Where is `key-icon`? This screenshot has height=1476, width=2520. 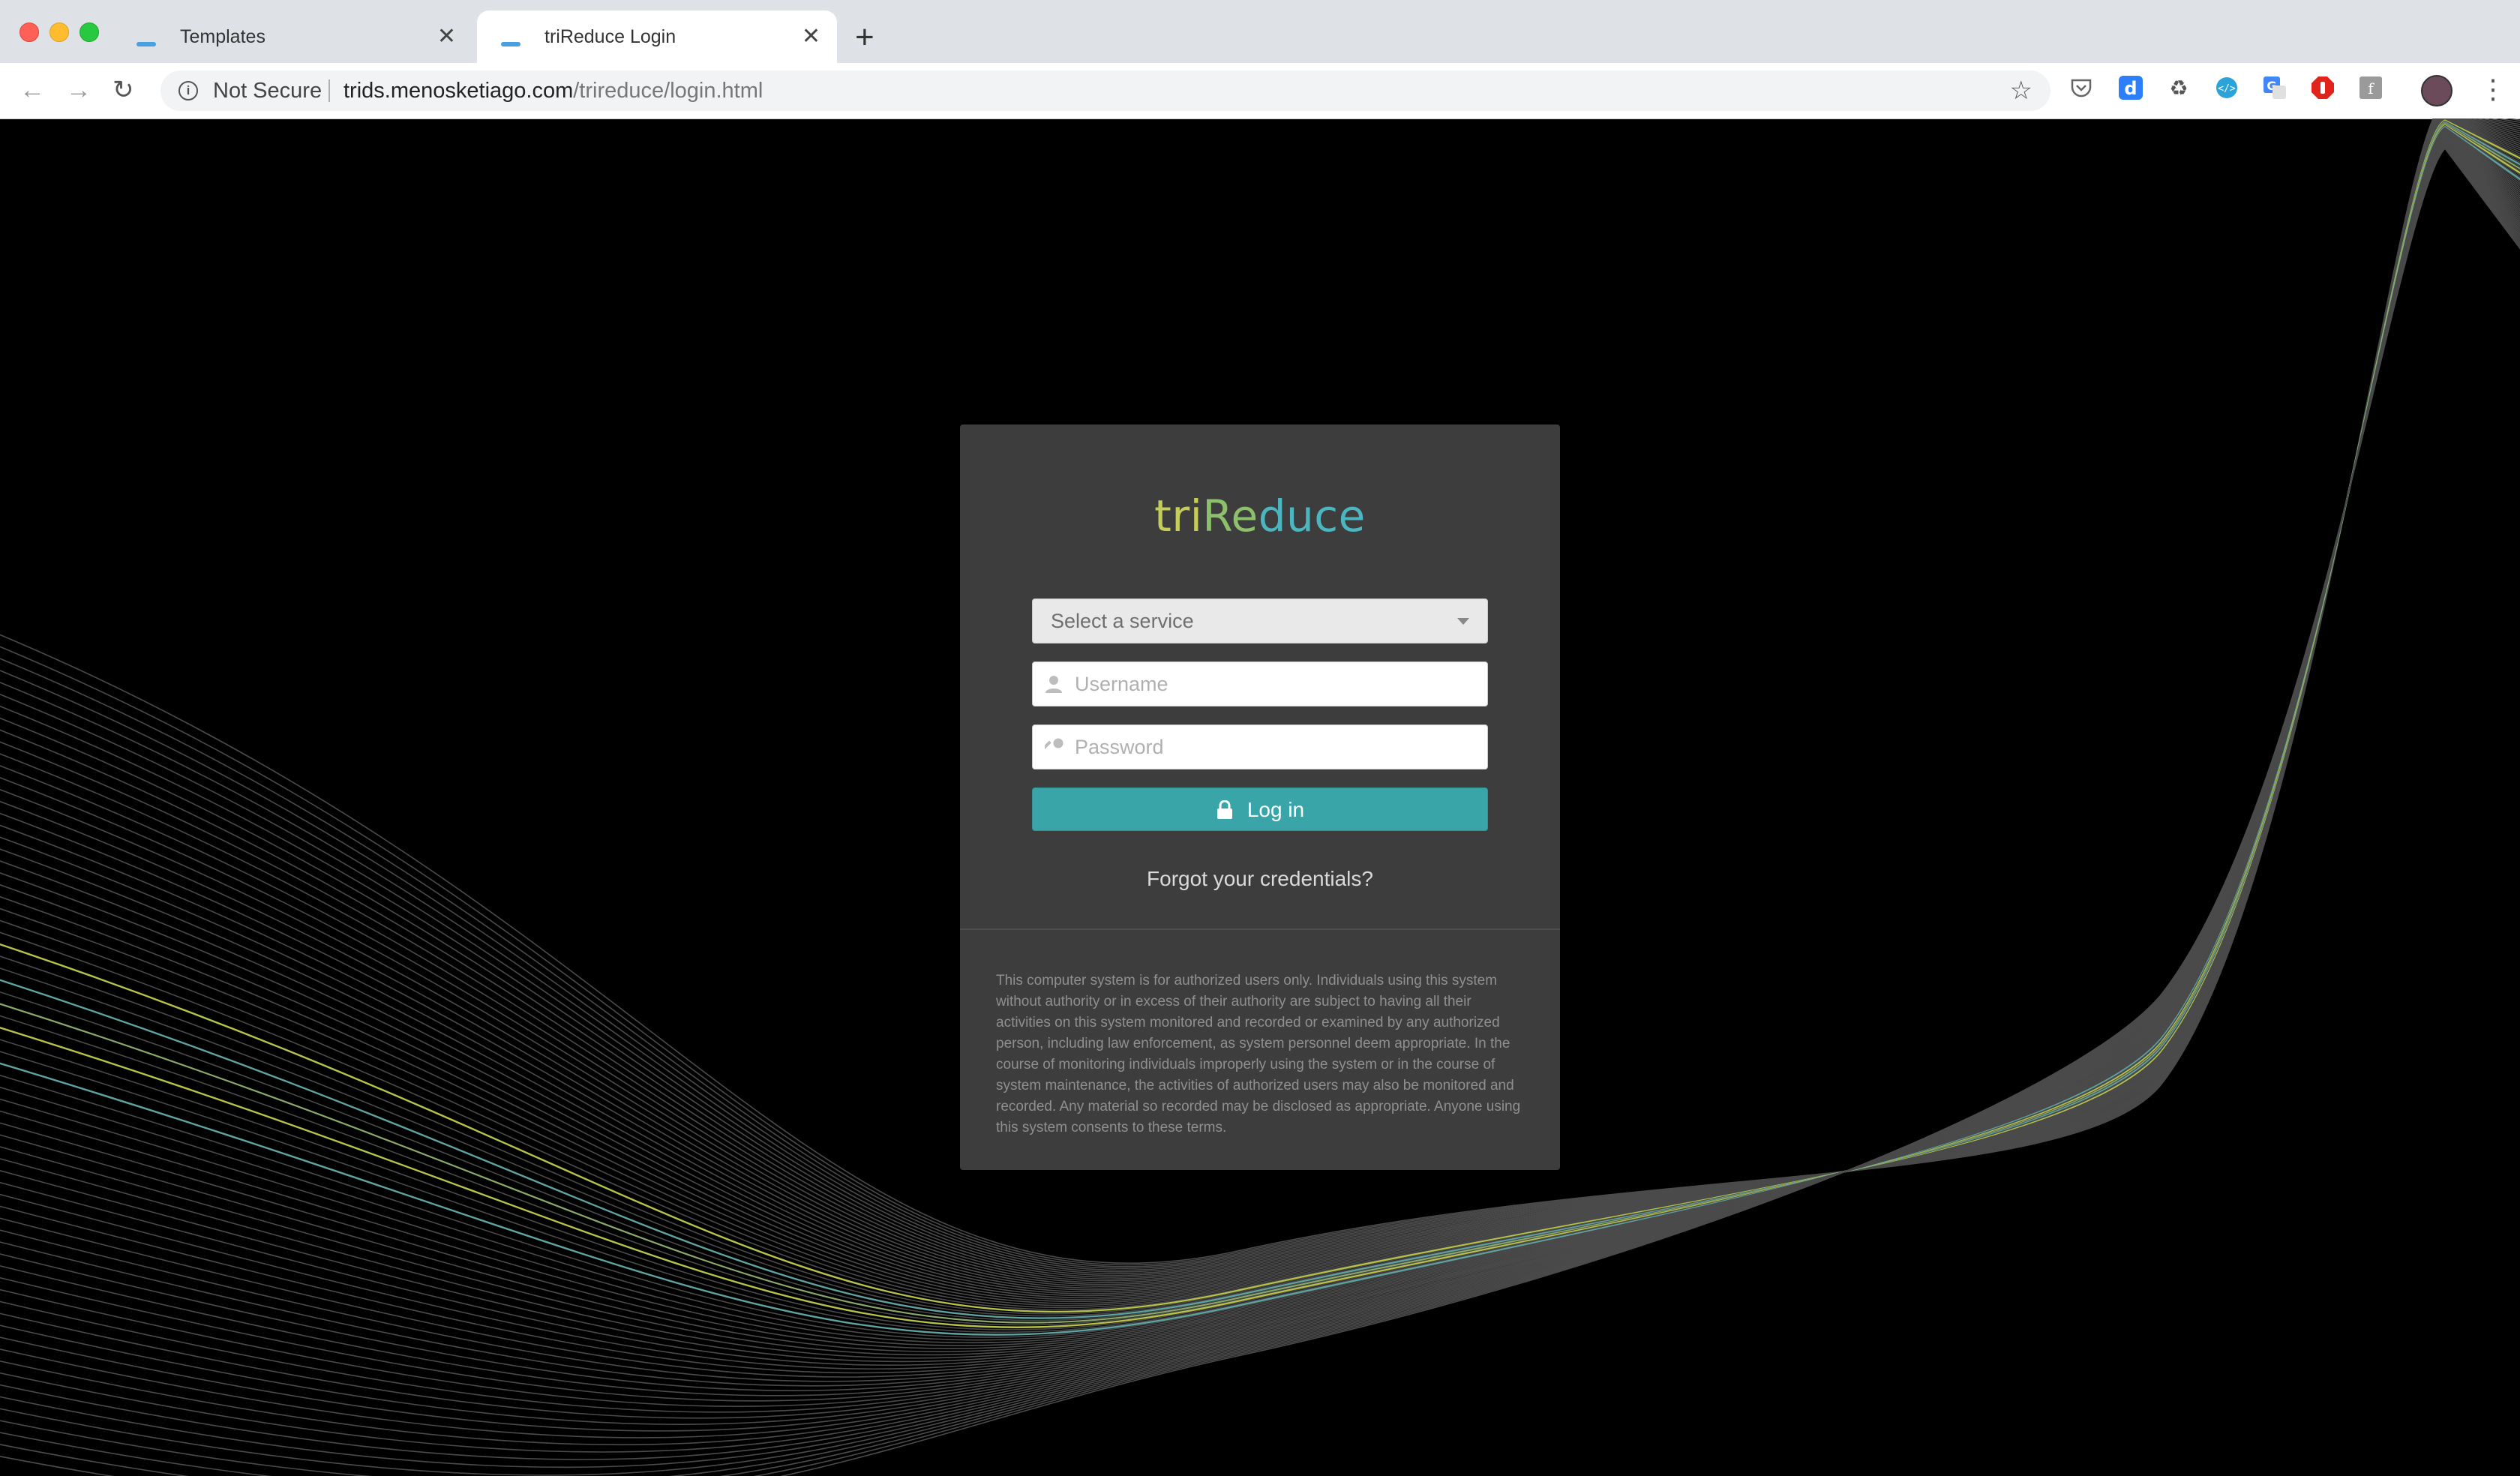 key-icon is located at coordinates (1054, 744).